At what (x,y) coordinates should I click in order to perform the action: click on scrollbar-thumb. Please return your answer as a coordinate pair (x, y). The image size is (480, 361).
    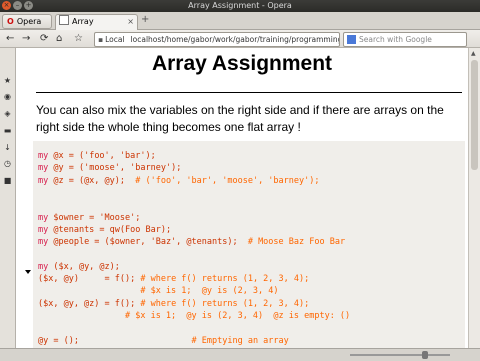
    Looking at the image, I should click on (474, 115).